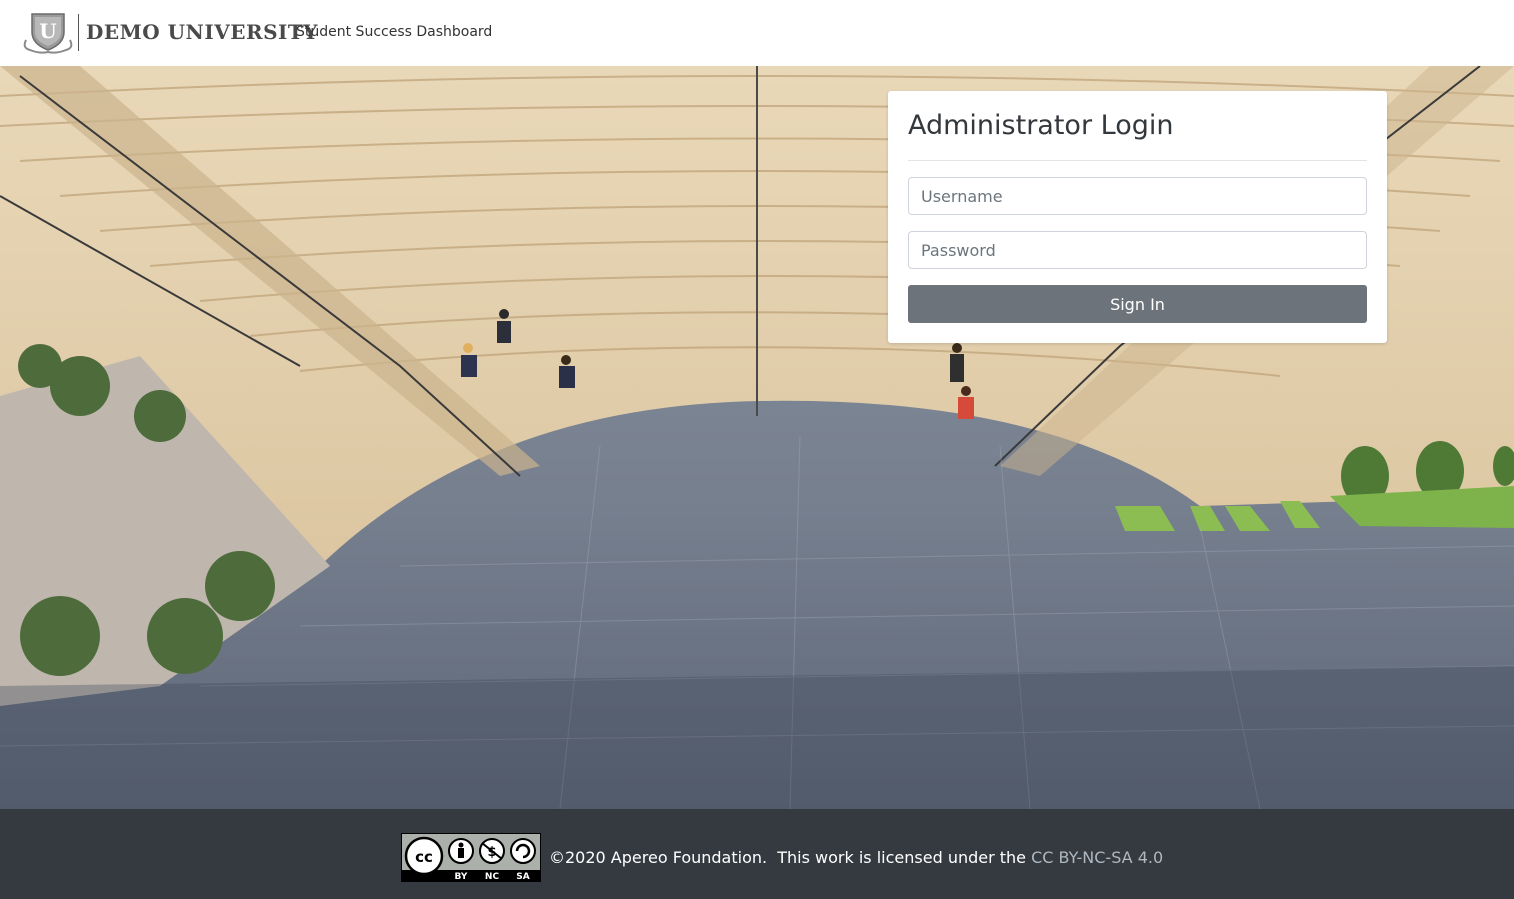 The width and height of the screenshot is (1514, 899). I want to click on login-title: Administrator Login, so click(1041, 125).